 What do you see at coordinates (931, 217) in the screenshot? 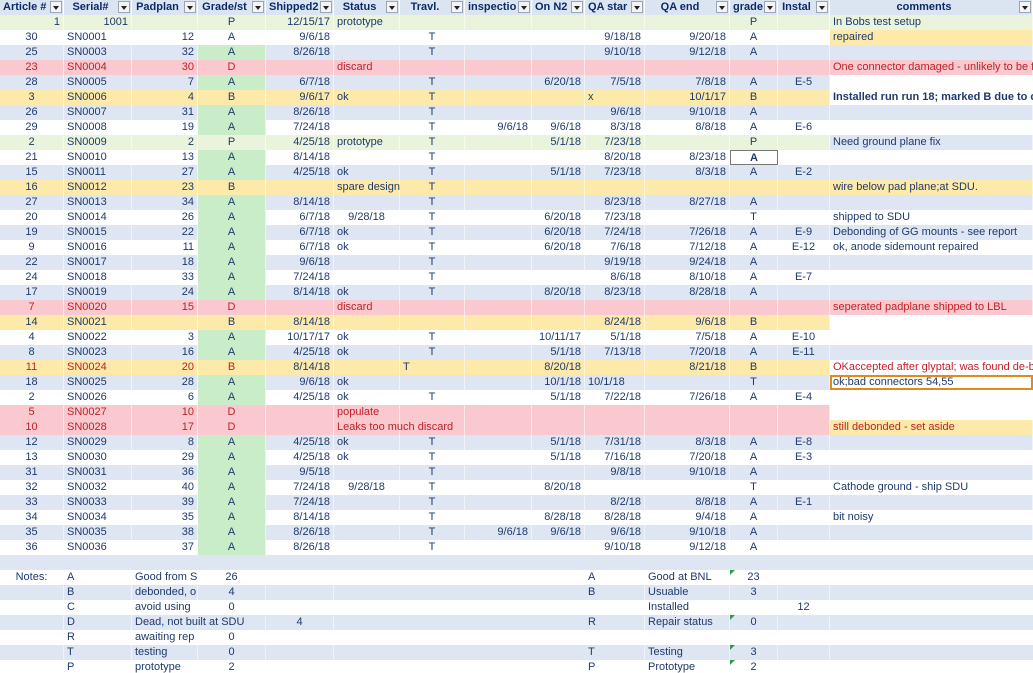
I see `cell-cm: shipped to SDU` at bounding box center [931, 217].